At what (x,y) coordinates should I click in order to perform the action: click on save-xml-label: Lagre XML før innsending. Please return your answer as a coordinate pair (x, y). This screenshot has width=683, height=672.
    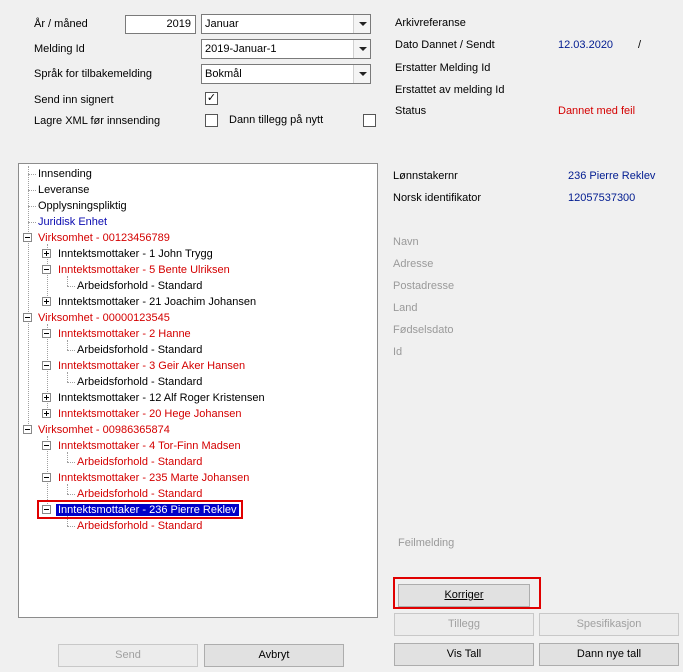
    Looking at the image, I should click on (97, 121).